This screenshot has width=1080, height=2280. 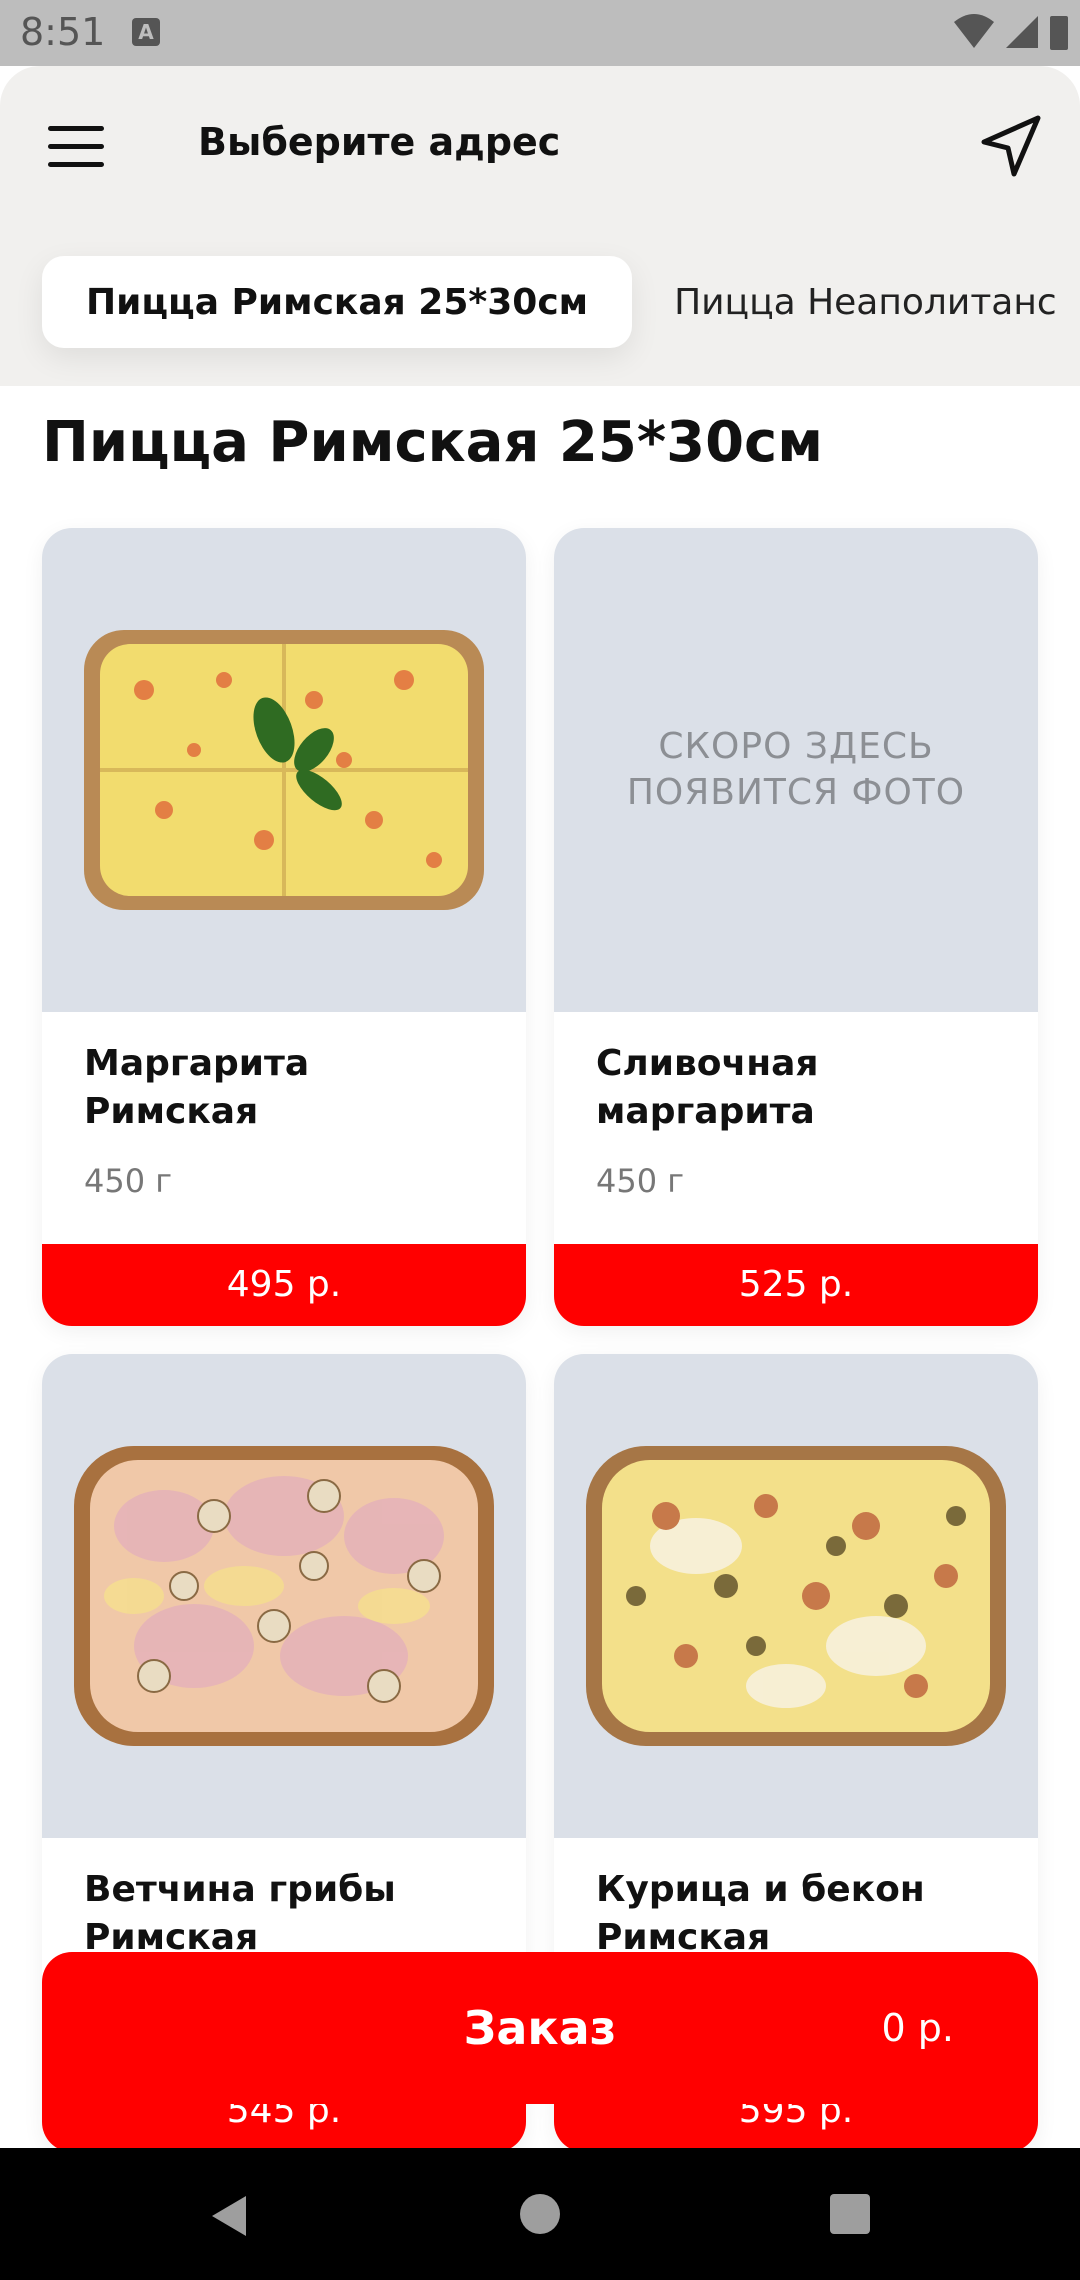 I want to click on pizza-margarita-image, so click(x=284, y=770).